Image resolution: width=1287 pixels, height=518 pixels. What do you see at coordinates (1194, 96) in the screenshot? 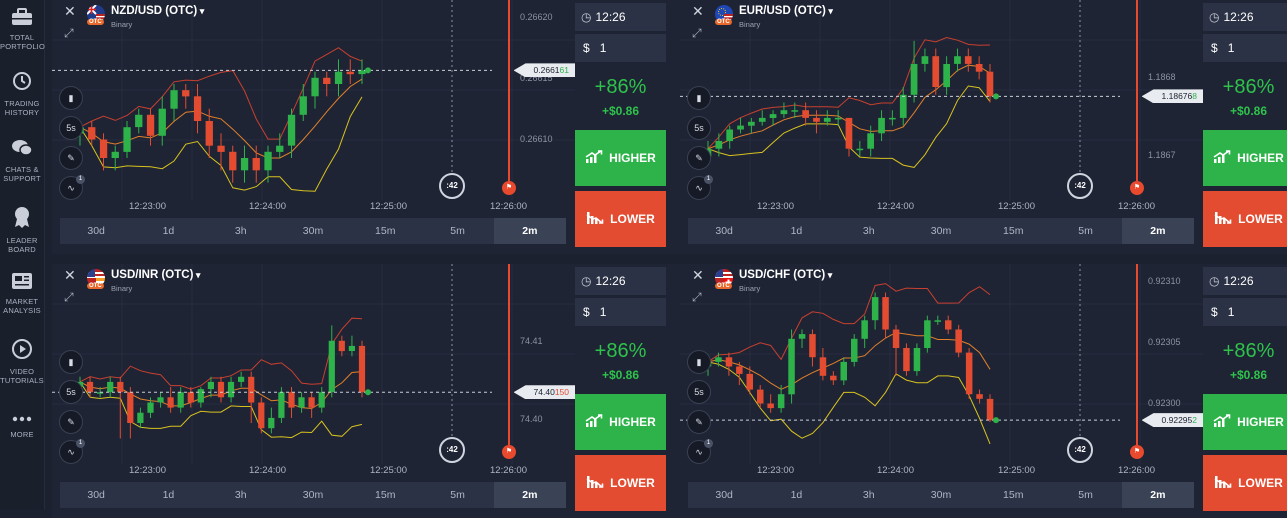
I see `price-tail: 8` at bounding box center [1194, 96].